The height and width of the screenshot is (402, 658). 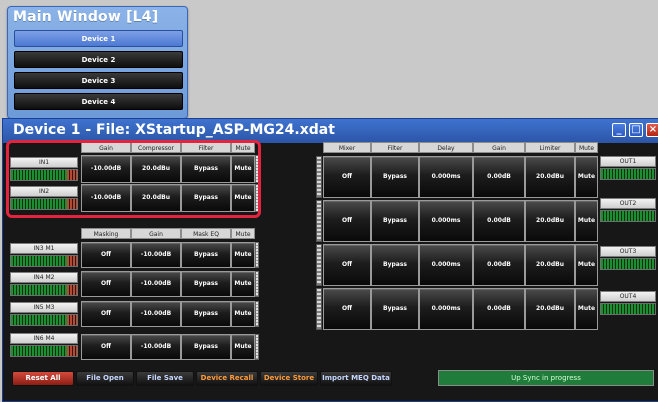 What do you see at coordinates (44, 277) in the screenshot?
I see `input-label-in4-m2: IN4 M2` at bounding box center [44, 277].